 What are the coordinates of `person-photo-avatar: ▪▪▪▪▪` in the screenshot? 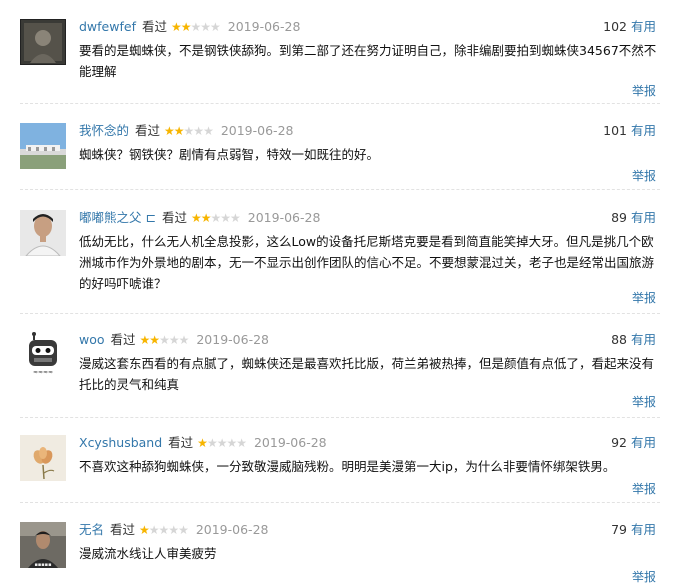 It's located at (43, 545).